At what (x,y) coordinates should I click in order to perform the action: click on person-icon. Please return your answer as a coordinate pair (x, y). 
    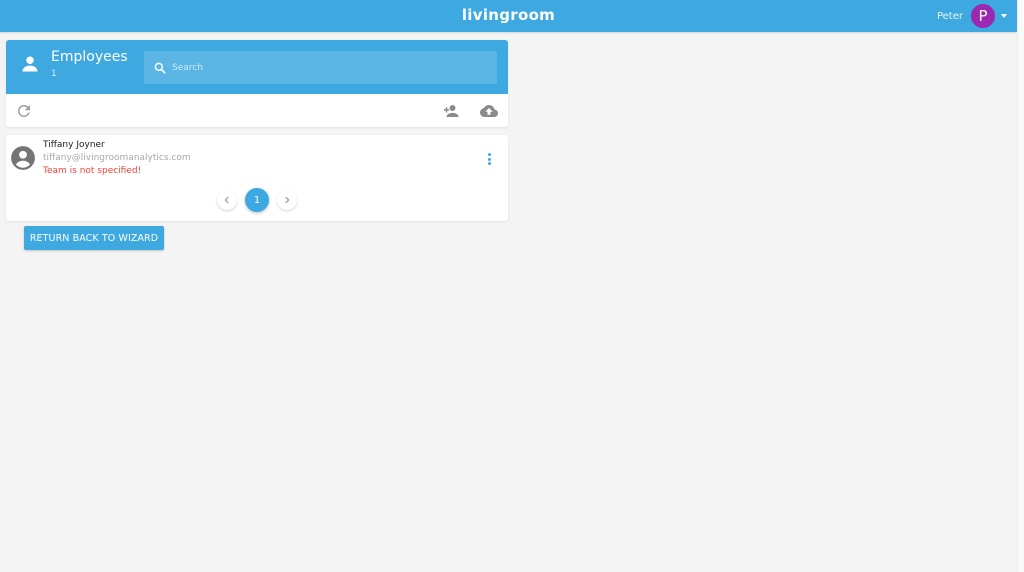
    Looking at the image, I should click on (30, 64).